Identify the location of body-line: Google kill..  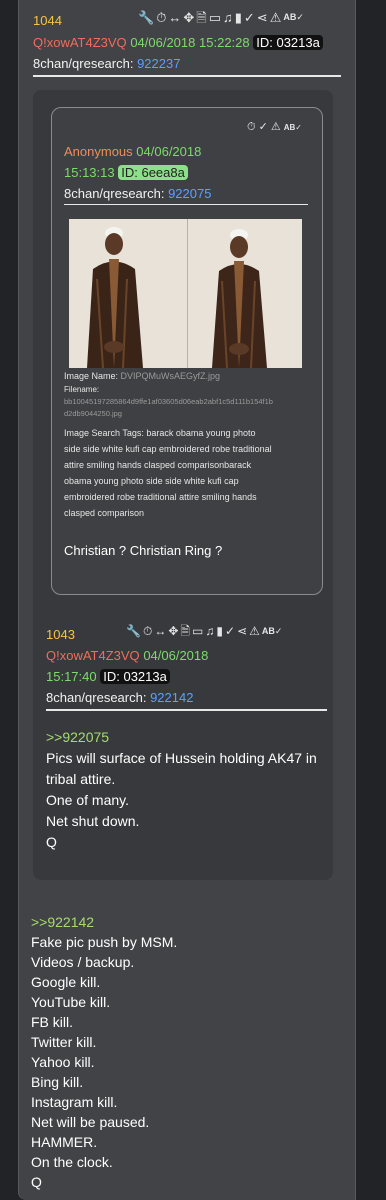
(66, 982).